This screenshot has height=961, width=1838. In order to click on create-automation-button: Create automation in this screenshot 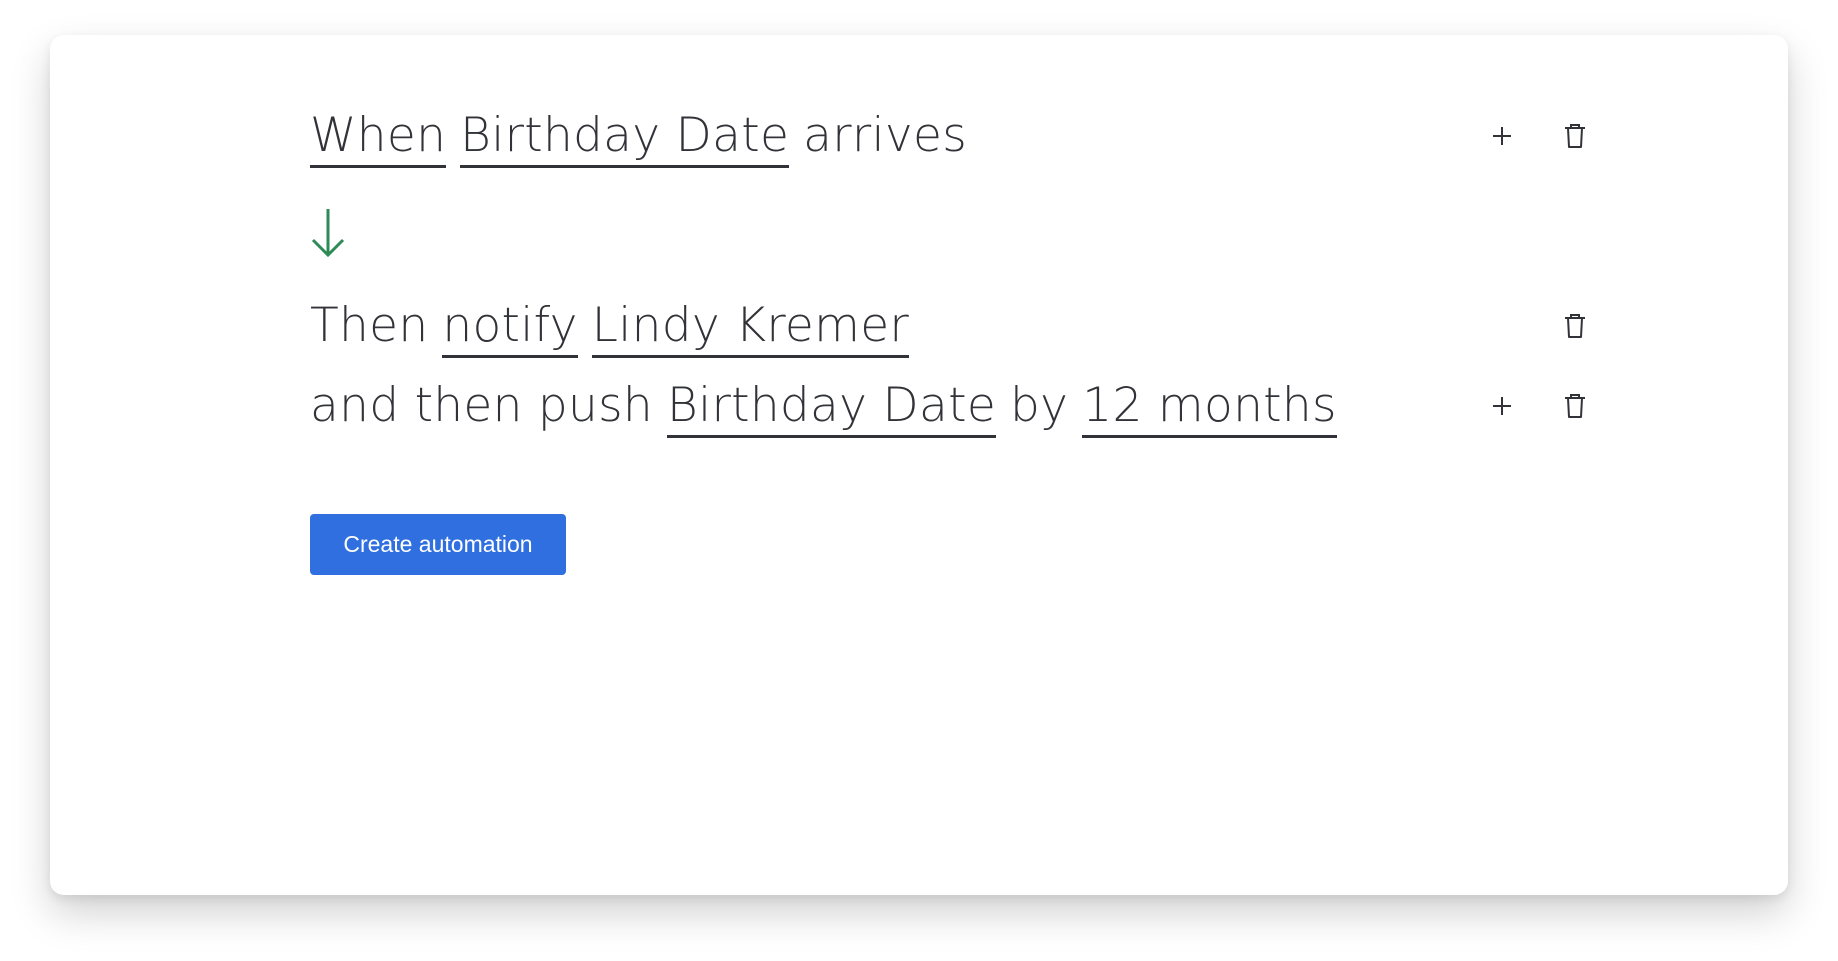, I will do `click(438, 544)`.